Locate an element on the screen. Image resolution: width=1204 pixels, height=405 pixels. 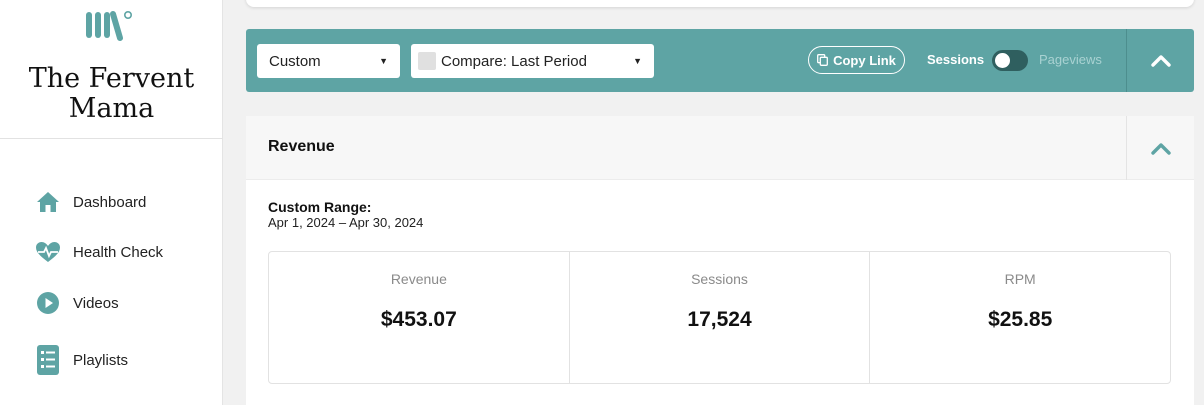
compare-select: Compare: Last Period ▼ is located at coordinates (532, 61).